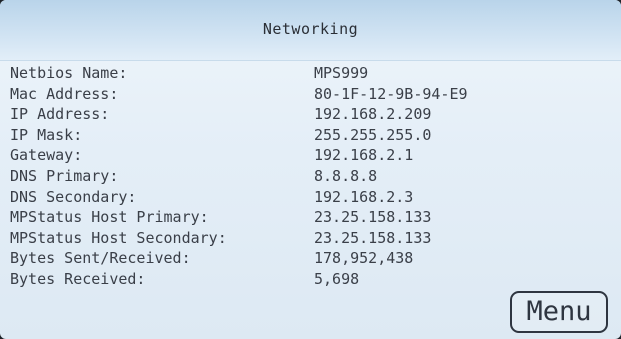 The width and height of the screenshot is (621, 339). I want to click on bytes-received-row: Bytes Received: 5,698, so click(310, 279).